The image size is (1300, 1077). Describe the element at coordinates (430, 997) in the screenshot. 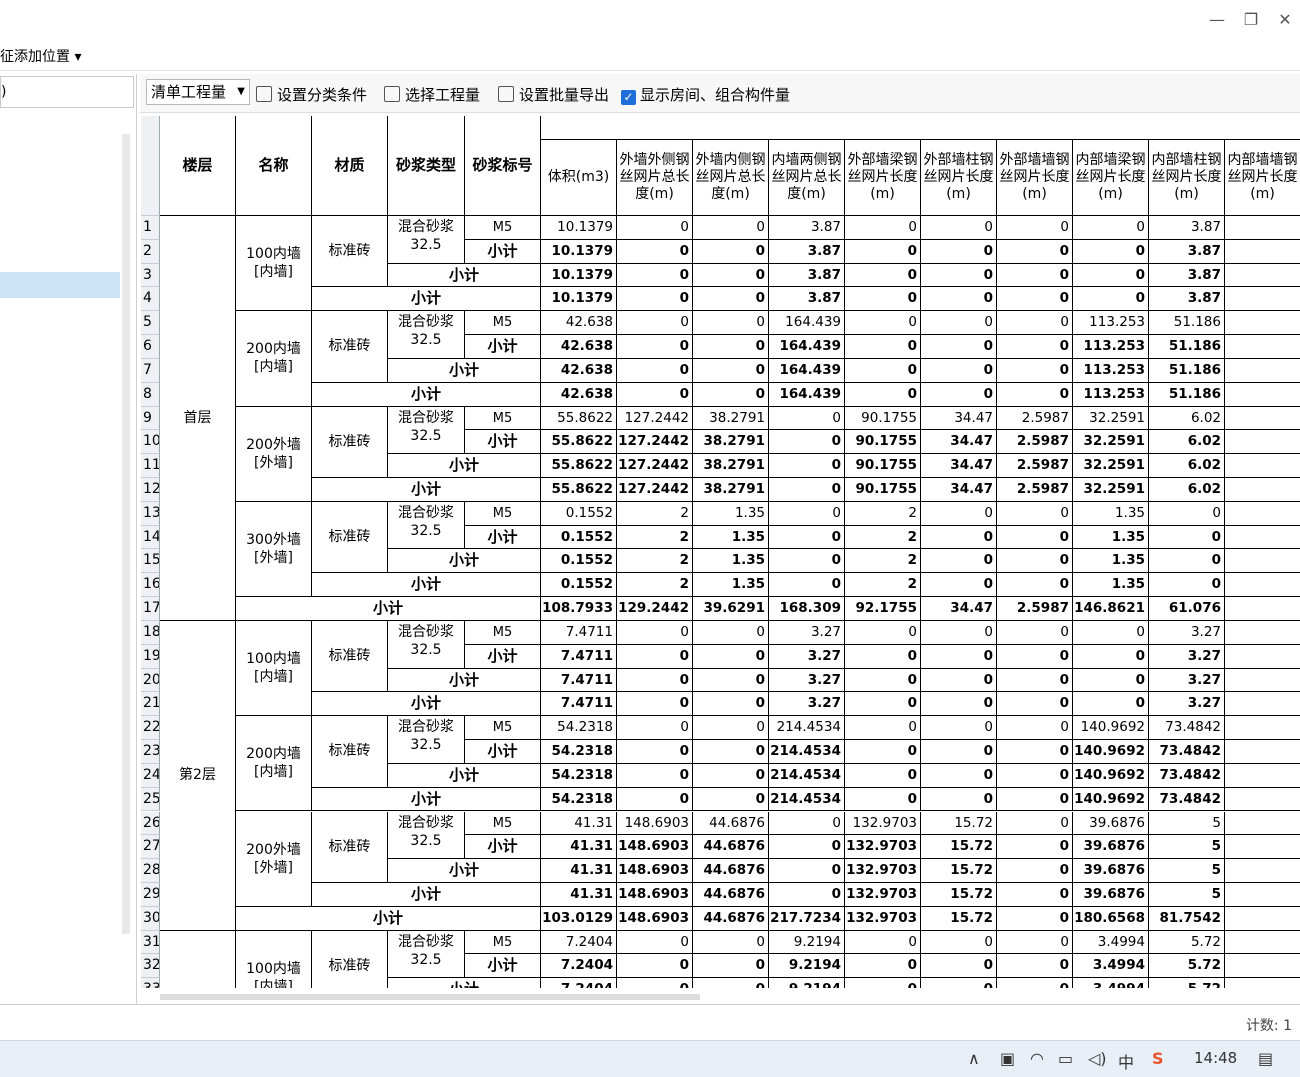

I see `horizontal-scrollbar` at that location.